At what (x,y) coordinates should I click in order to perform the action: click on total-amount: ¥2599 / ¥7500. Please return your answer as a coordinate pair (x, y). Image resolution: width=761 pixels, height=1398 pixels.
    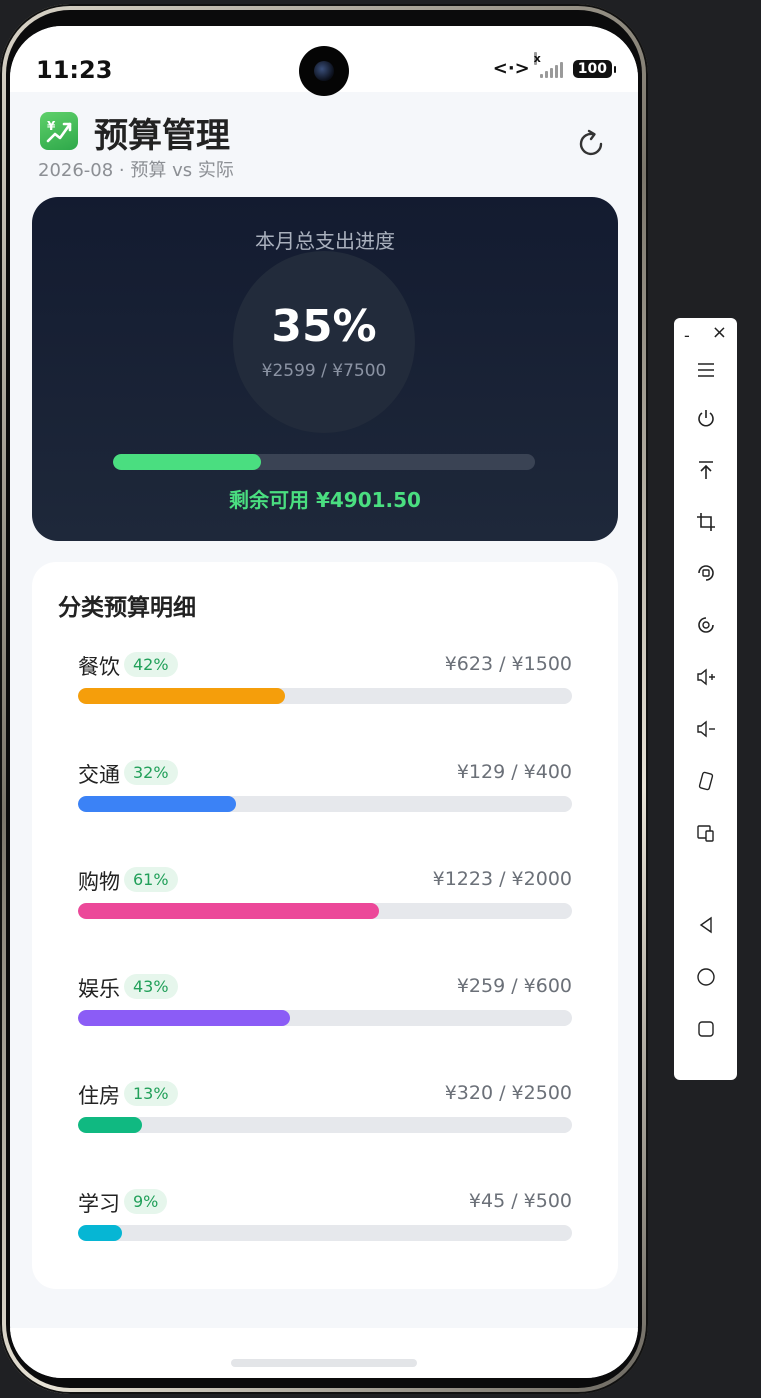
    Looking at the image, I should click on (324, 371).